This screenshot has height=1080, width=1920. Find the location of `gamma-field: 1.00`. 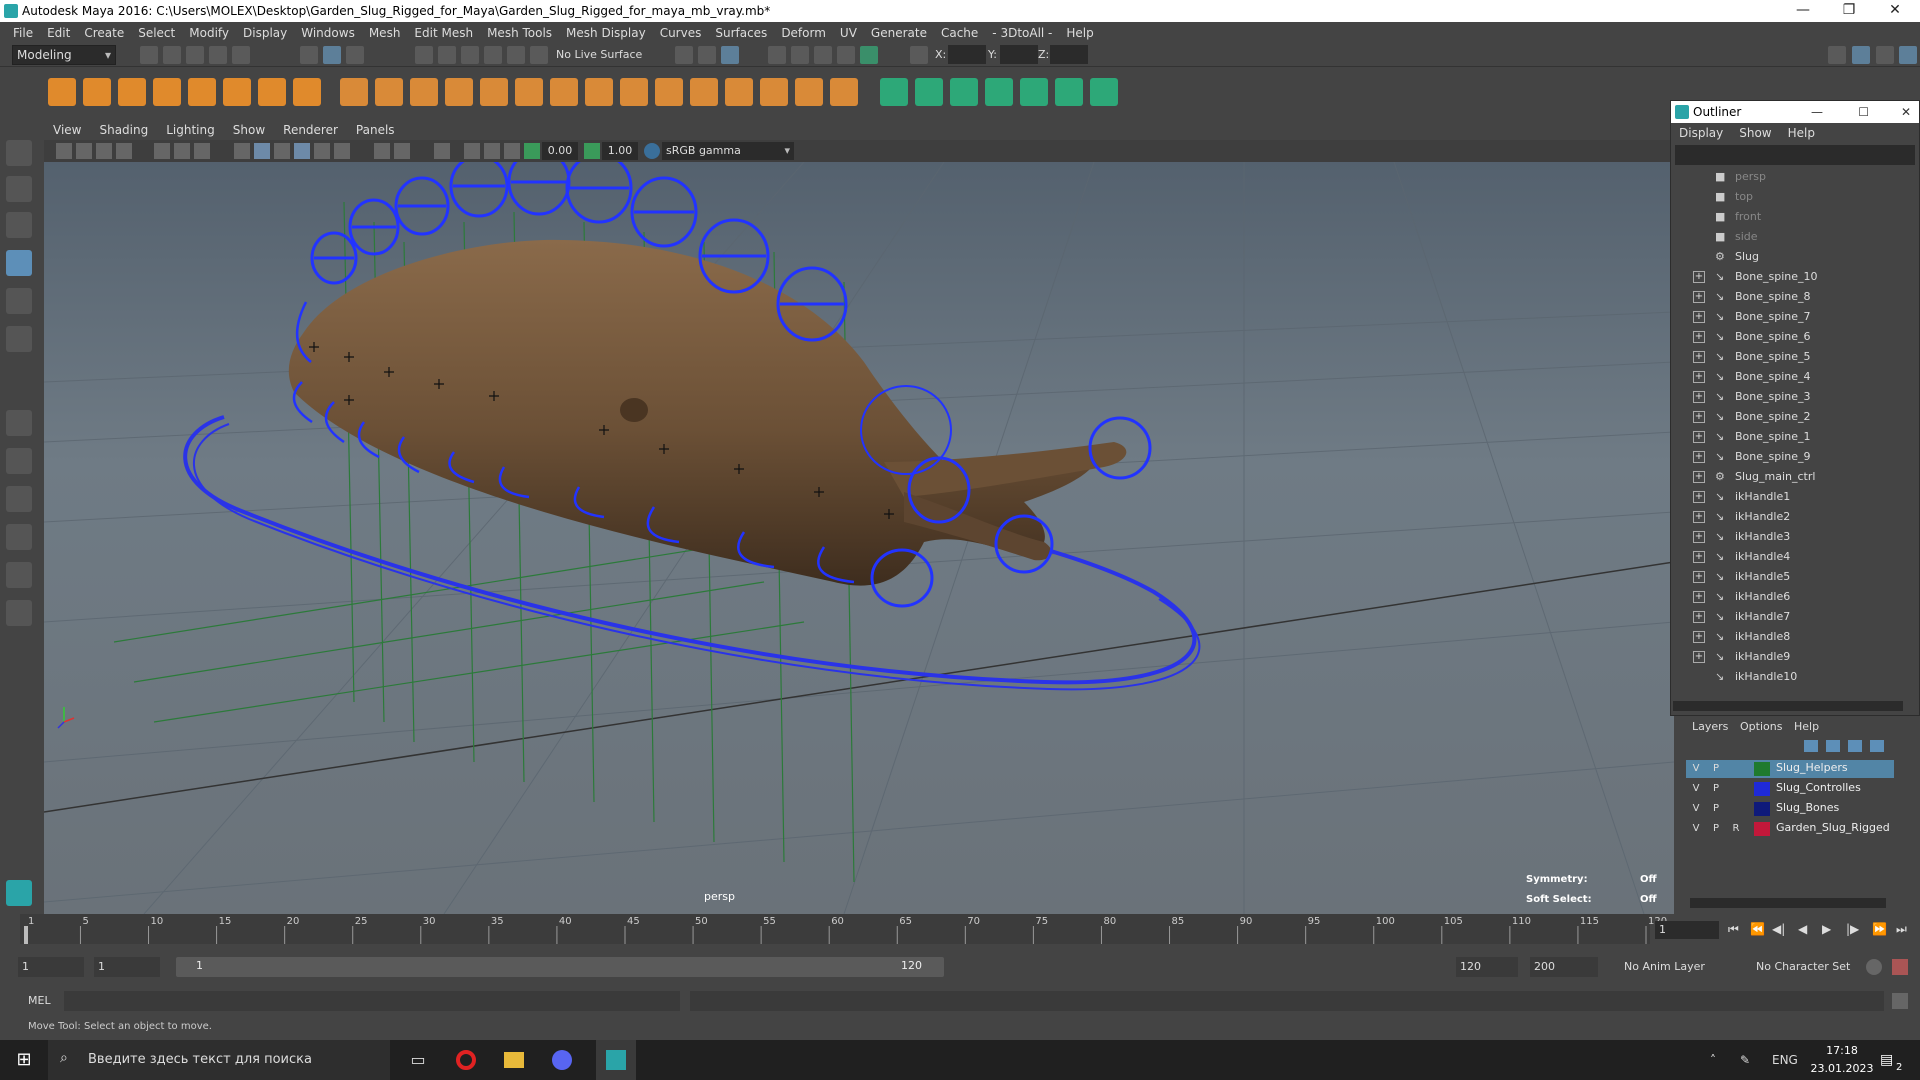

gamma-field: 1.00 is located at coordinates (620, 151).